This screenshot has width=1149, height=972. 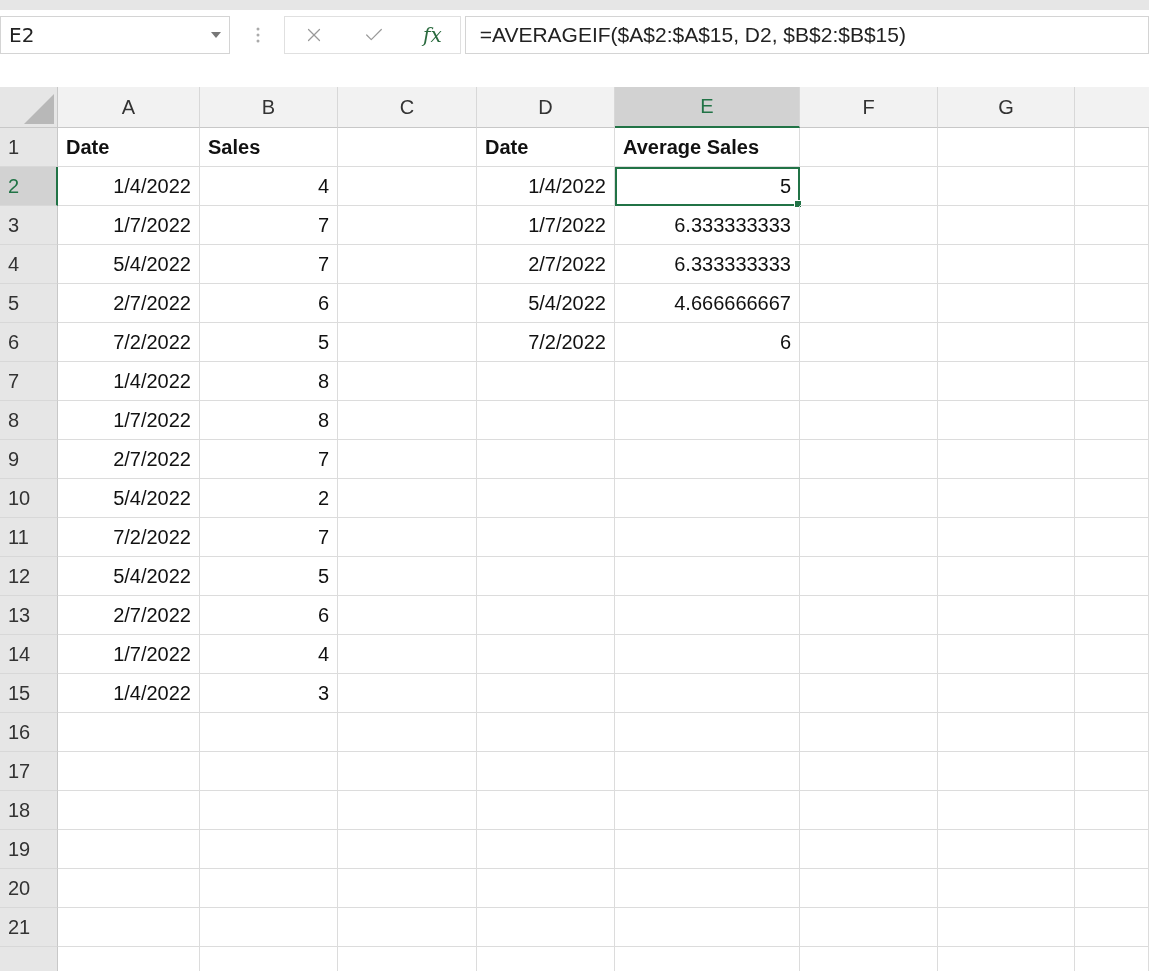 I want to click on row-header: 17, so click(x=29, y=771).